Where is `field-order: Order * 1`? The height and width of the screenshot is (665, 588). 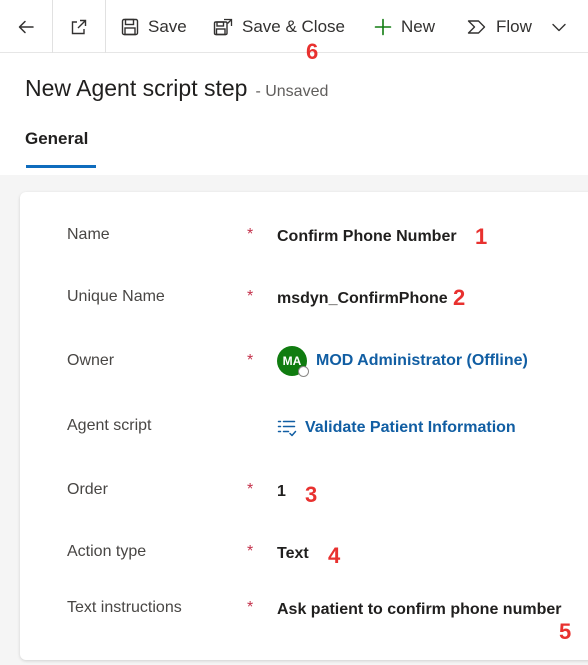
field-order: Order * 1 is located at coordinates (304, 501).